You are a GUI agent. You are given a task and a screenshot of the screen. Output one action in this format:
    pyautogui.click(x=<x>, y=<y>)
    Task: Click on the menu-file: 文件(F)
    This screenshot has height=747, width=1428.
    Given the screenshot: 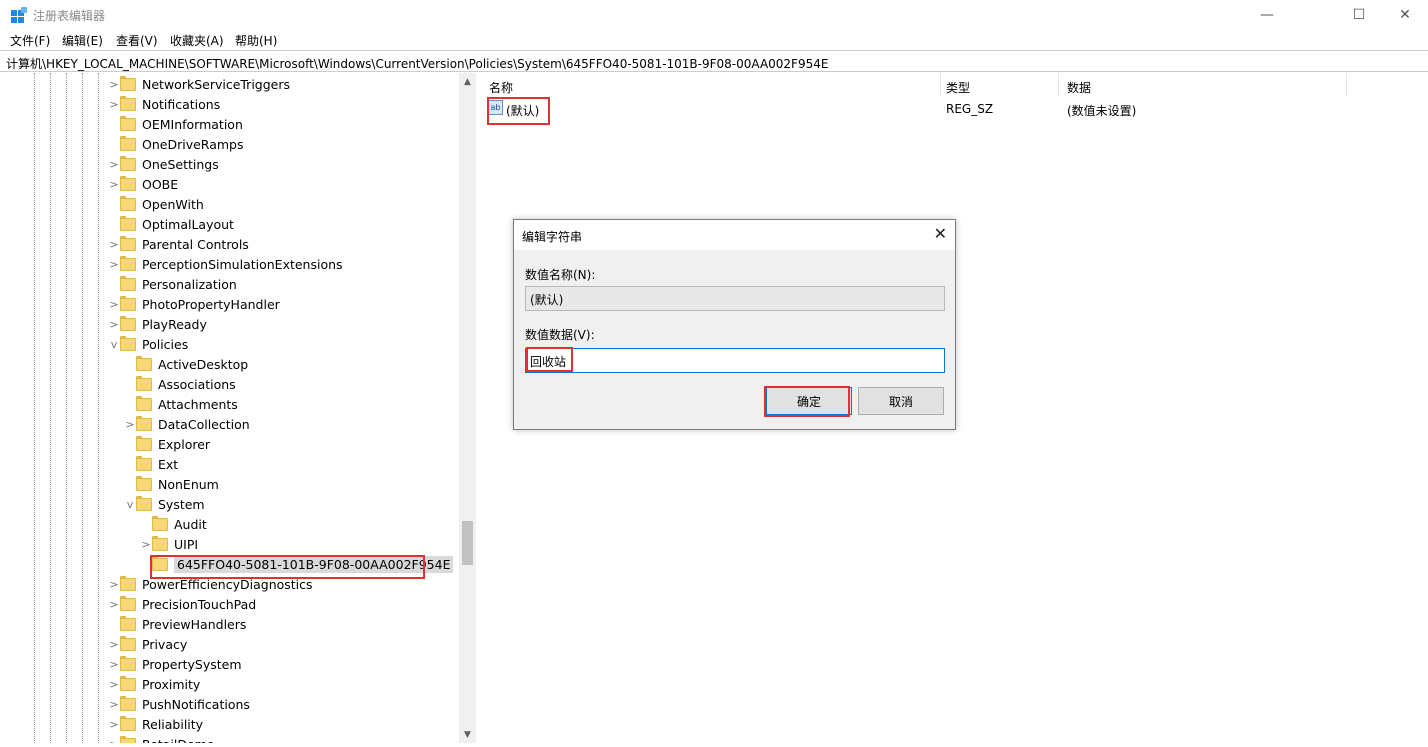 What is the action you would take?
    pyautogui.click(x=30, y=40)
    